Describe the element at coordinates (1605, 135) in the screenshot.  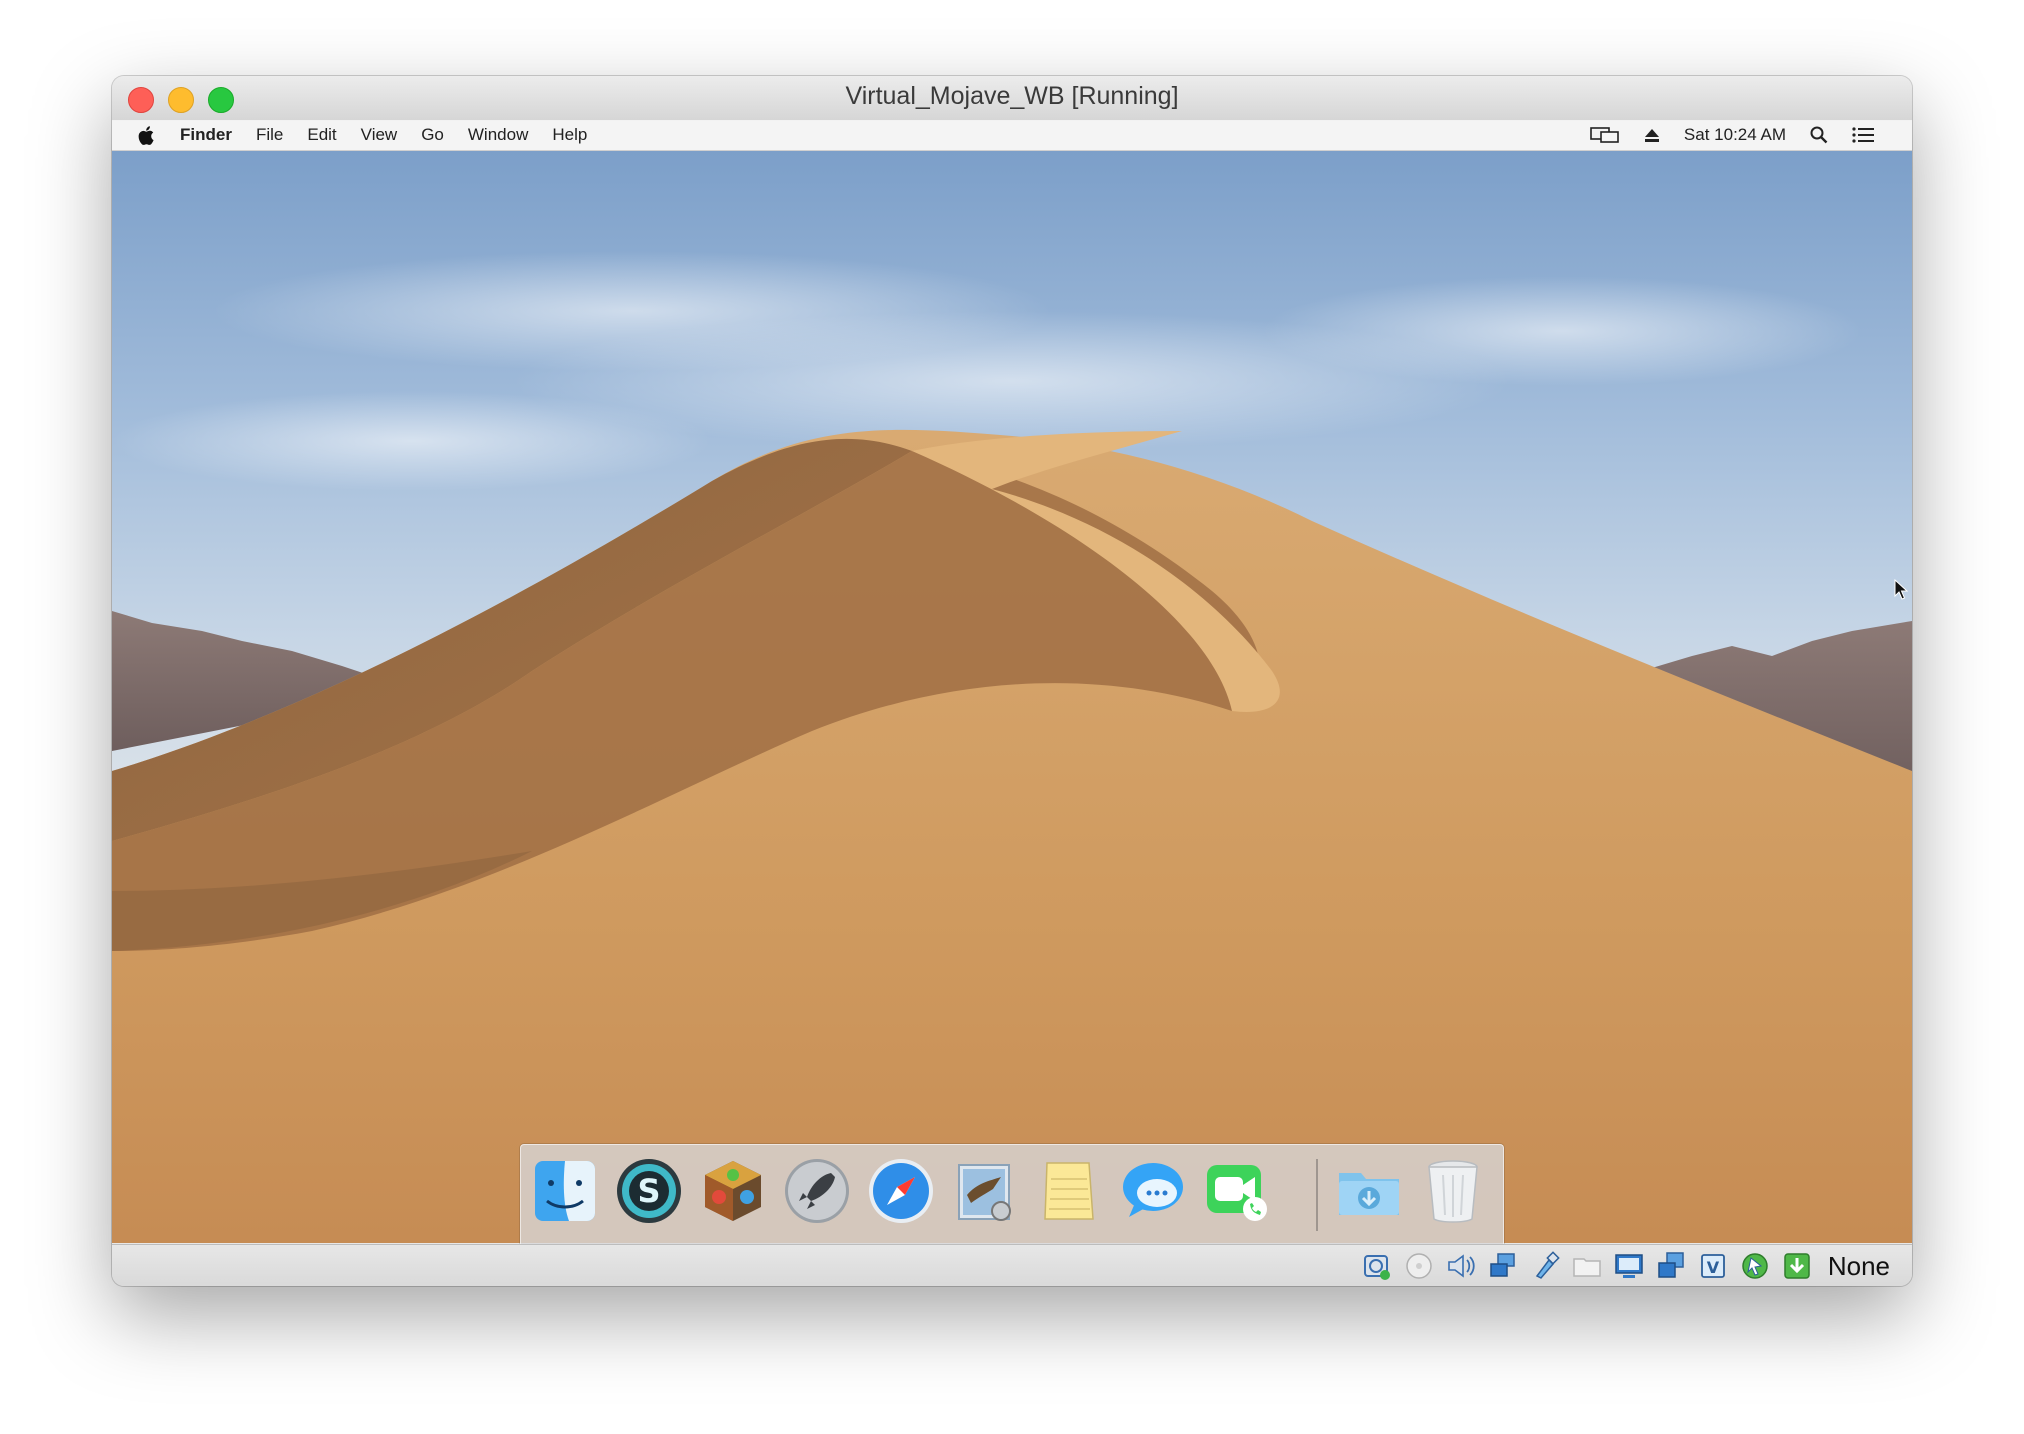
I see `display-mirroring-icon` at that location.